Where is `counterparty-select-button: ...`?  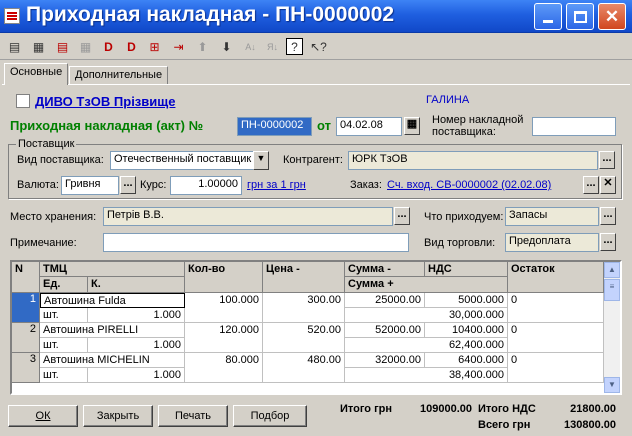
counterparty-select-button: ... is located at coordinates (607, 160).